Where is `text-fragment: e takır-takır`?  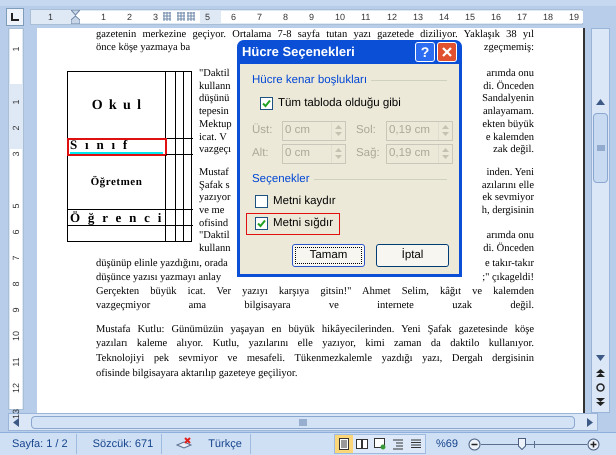 text-fragment: e takır-takır is located at coordinates (509, 263).